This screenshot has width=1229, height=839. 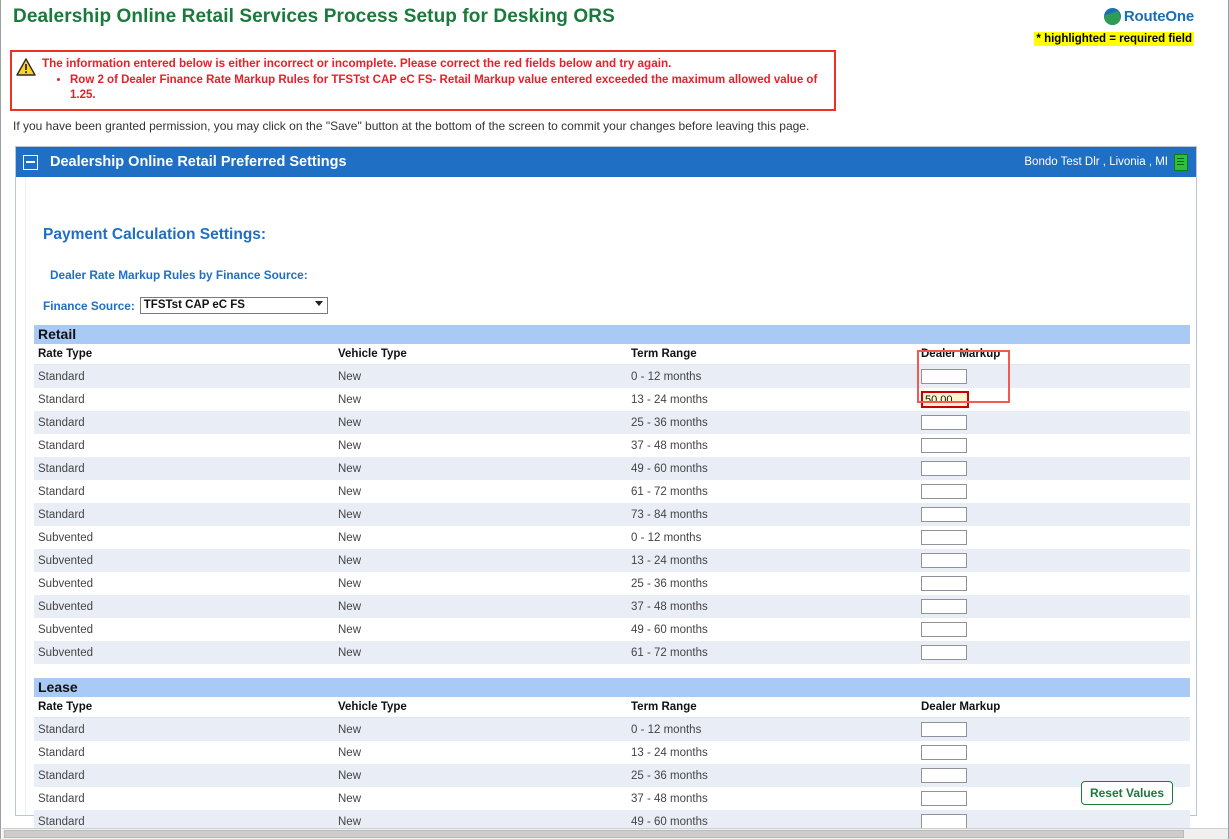 What do you see at coordinates (1096, 162) in the screenshot?
I see `dealer-name: Bondo Test Dlr , Livonia , MI` at bounding box center [1096, 162].